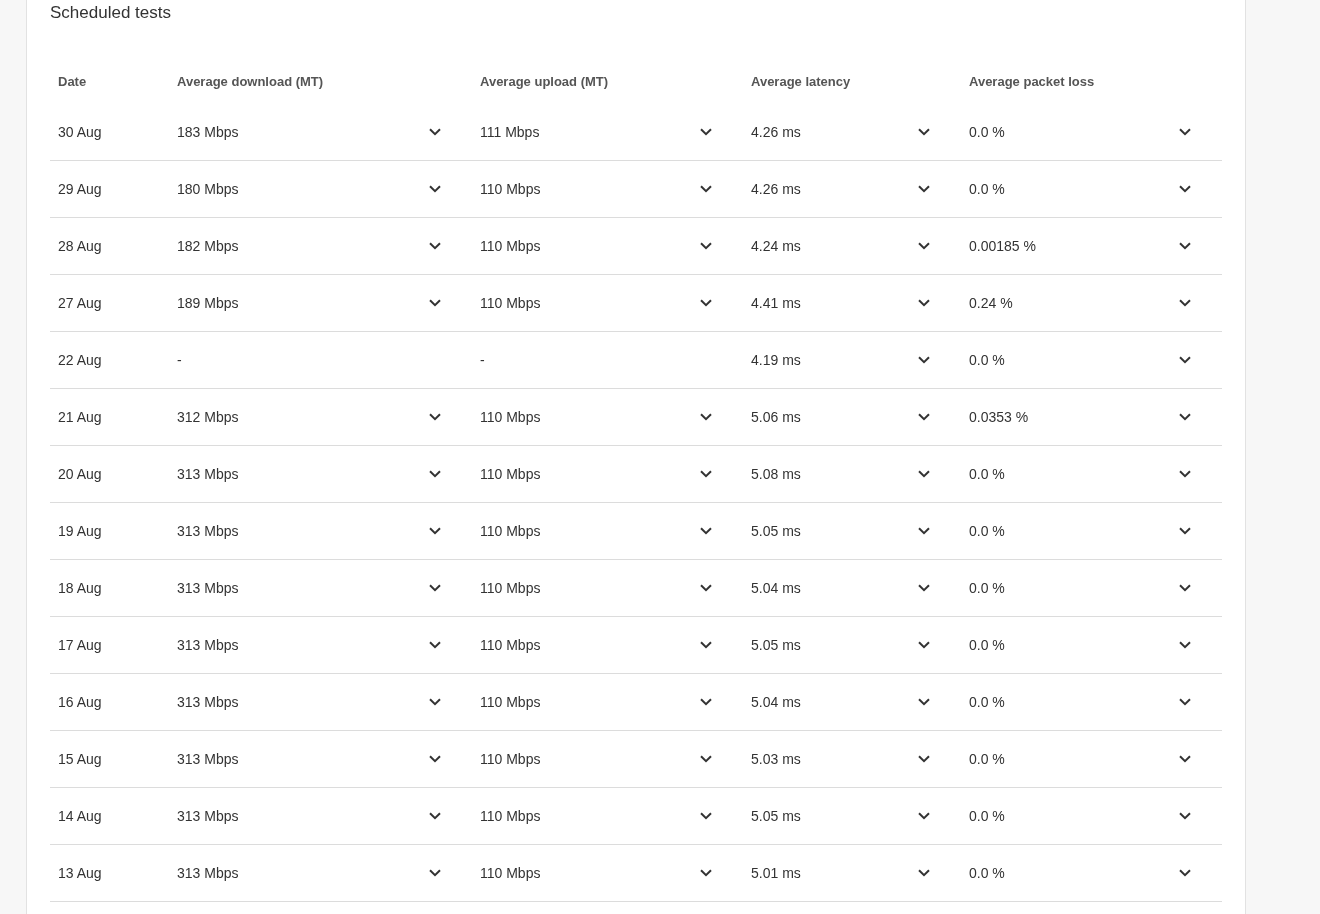  What do you see at coordinates (80, 303) in the screenshot?
I see `date-cell: 27 Aug` at bounding box center [80, 303].